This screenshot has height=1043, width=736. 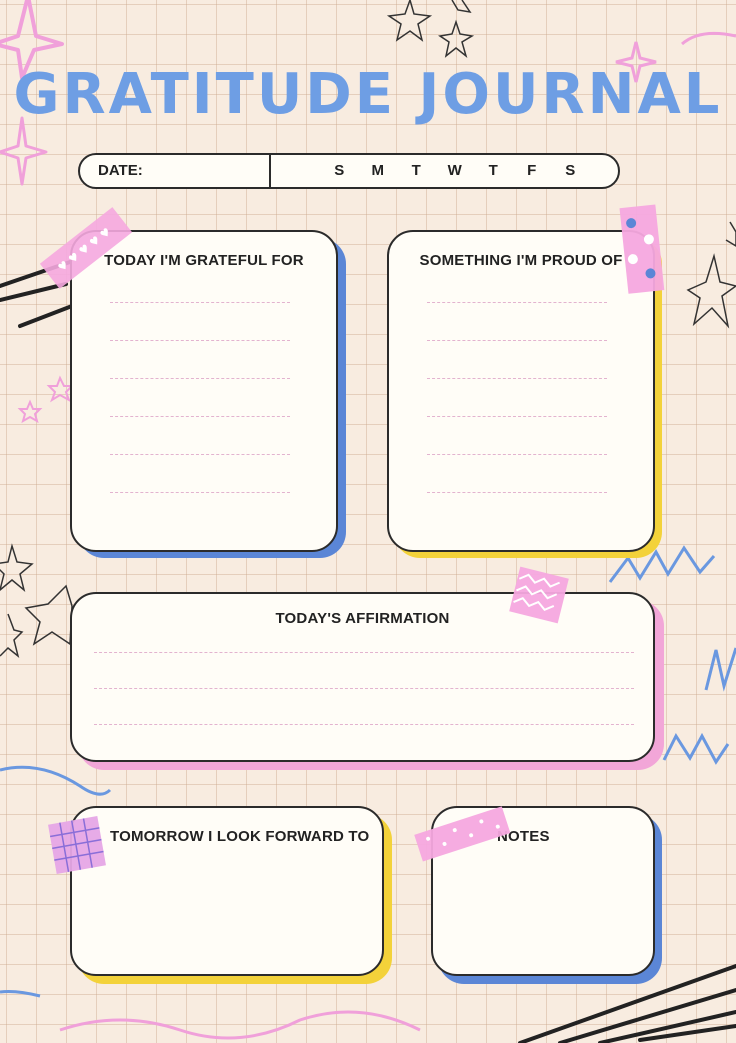 What do you see at coordinates (416, 171) in the screenshot?
I see `weekday-tuesday: T` at bounding box center [416, 171].